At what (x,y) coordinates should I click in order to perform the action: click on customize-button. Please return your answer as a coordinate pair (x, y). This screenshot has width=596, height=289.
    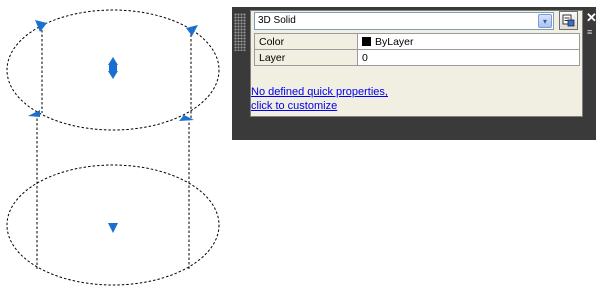
    Looking at the image, I should click on (568, 20).